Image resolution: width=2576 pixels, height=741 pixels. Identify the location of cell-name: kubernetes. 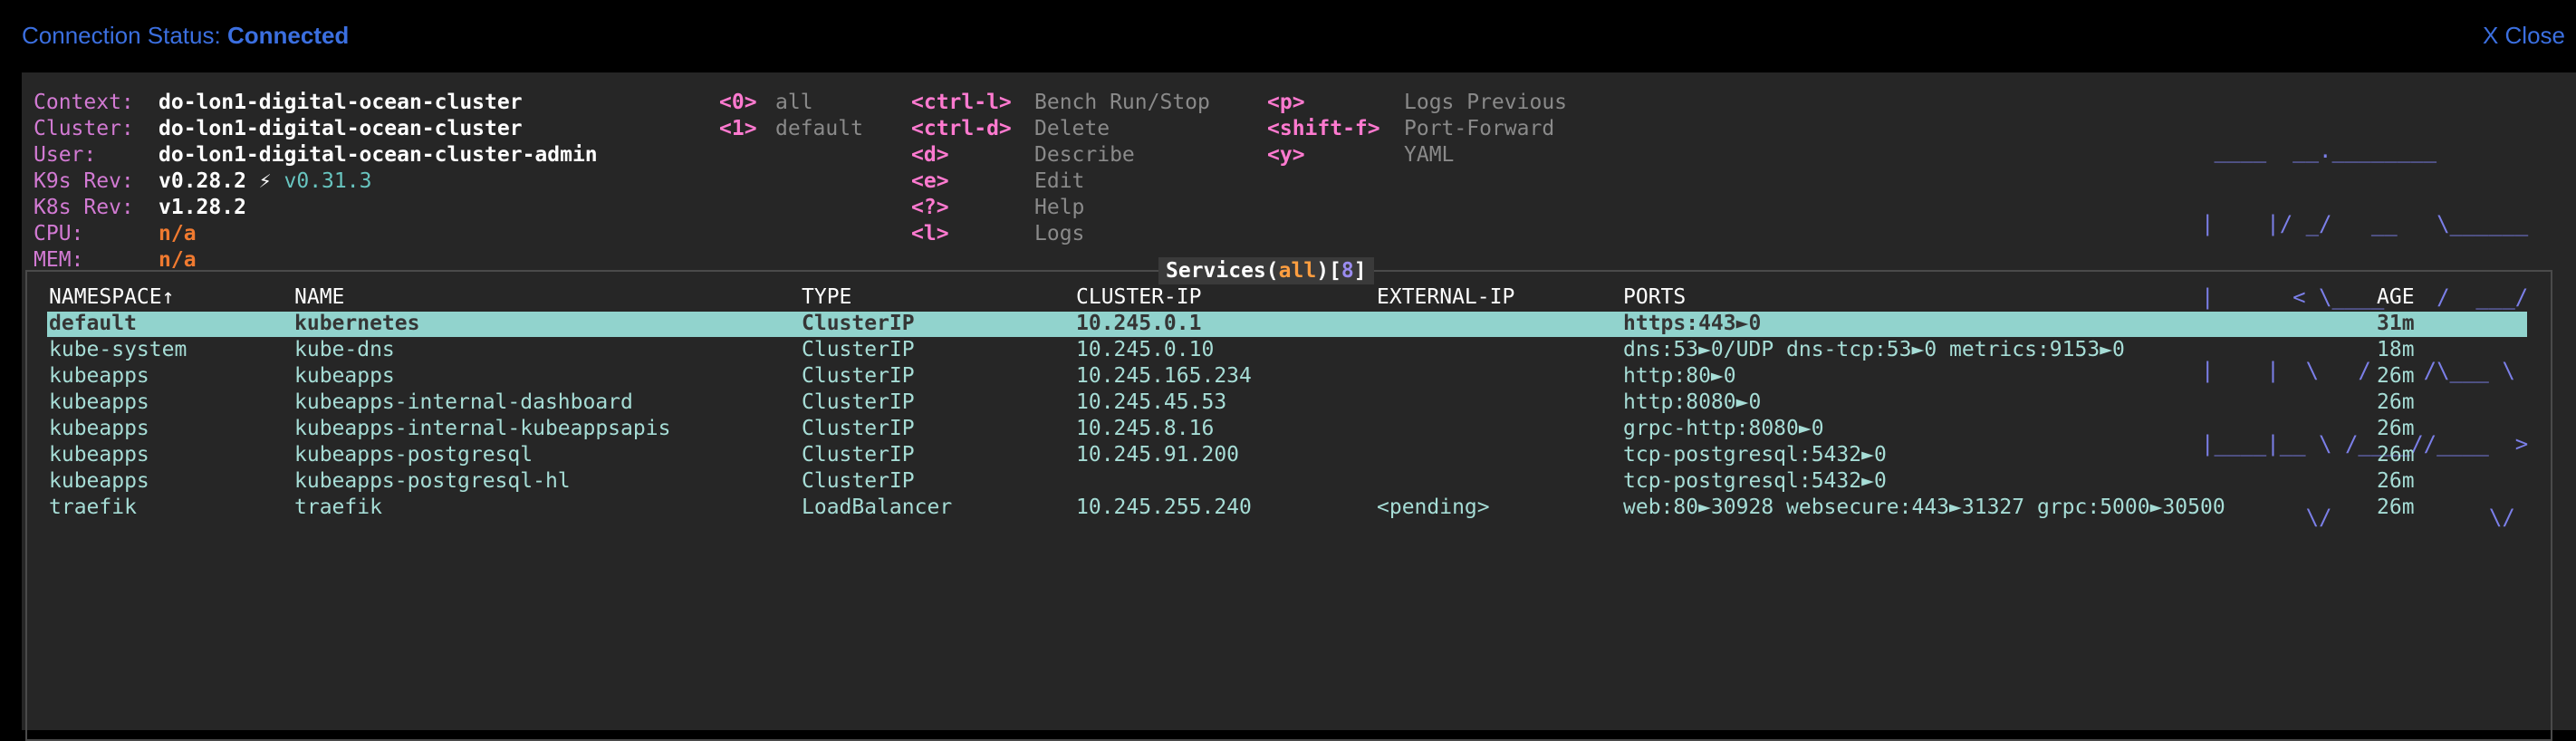
(357, 323).